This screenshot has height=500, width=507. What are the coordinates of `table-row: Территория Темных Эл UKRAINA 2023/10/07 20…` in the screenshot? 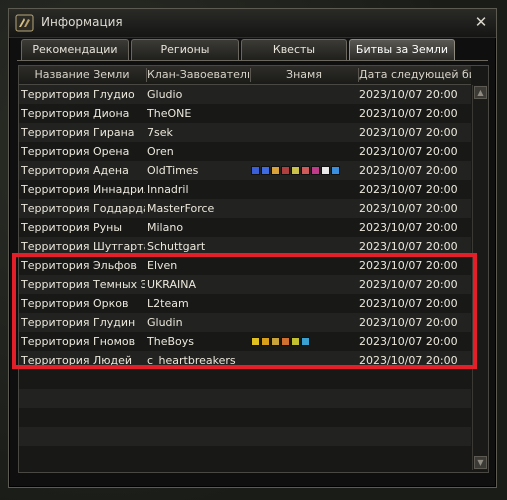 It's located at (245, 284).